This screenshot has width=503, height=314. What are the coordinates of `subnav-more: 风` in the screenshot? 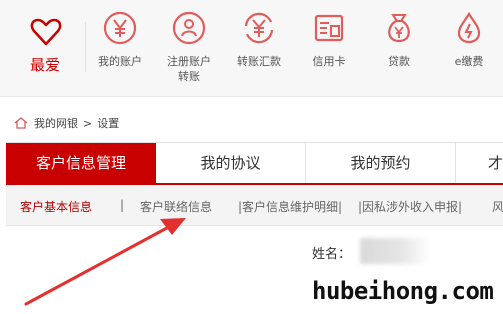 It's located at (497, 206).